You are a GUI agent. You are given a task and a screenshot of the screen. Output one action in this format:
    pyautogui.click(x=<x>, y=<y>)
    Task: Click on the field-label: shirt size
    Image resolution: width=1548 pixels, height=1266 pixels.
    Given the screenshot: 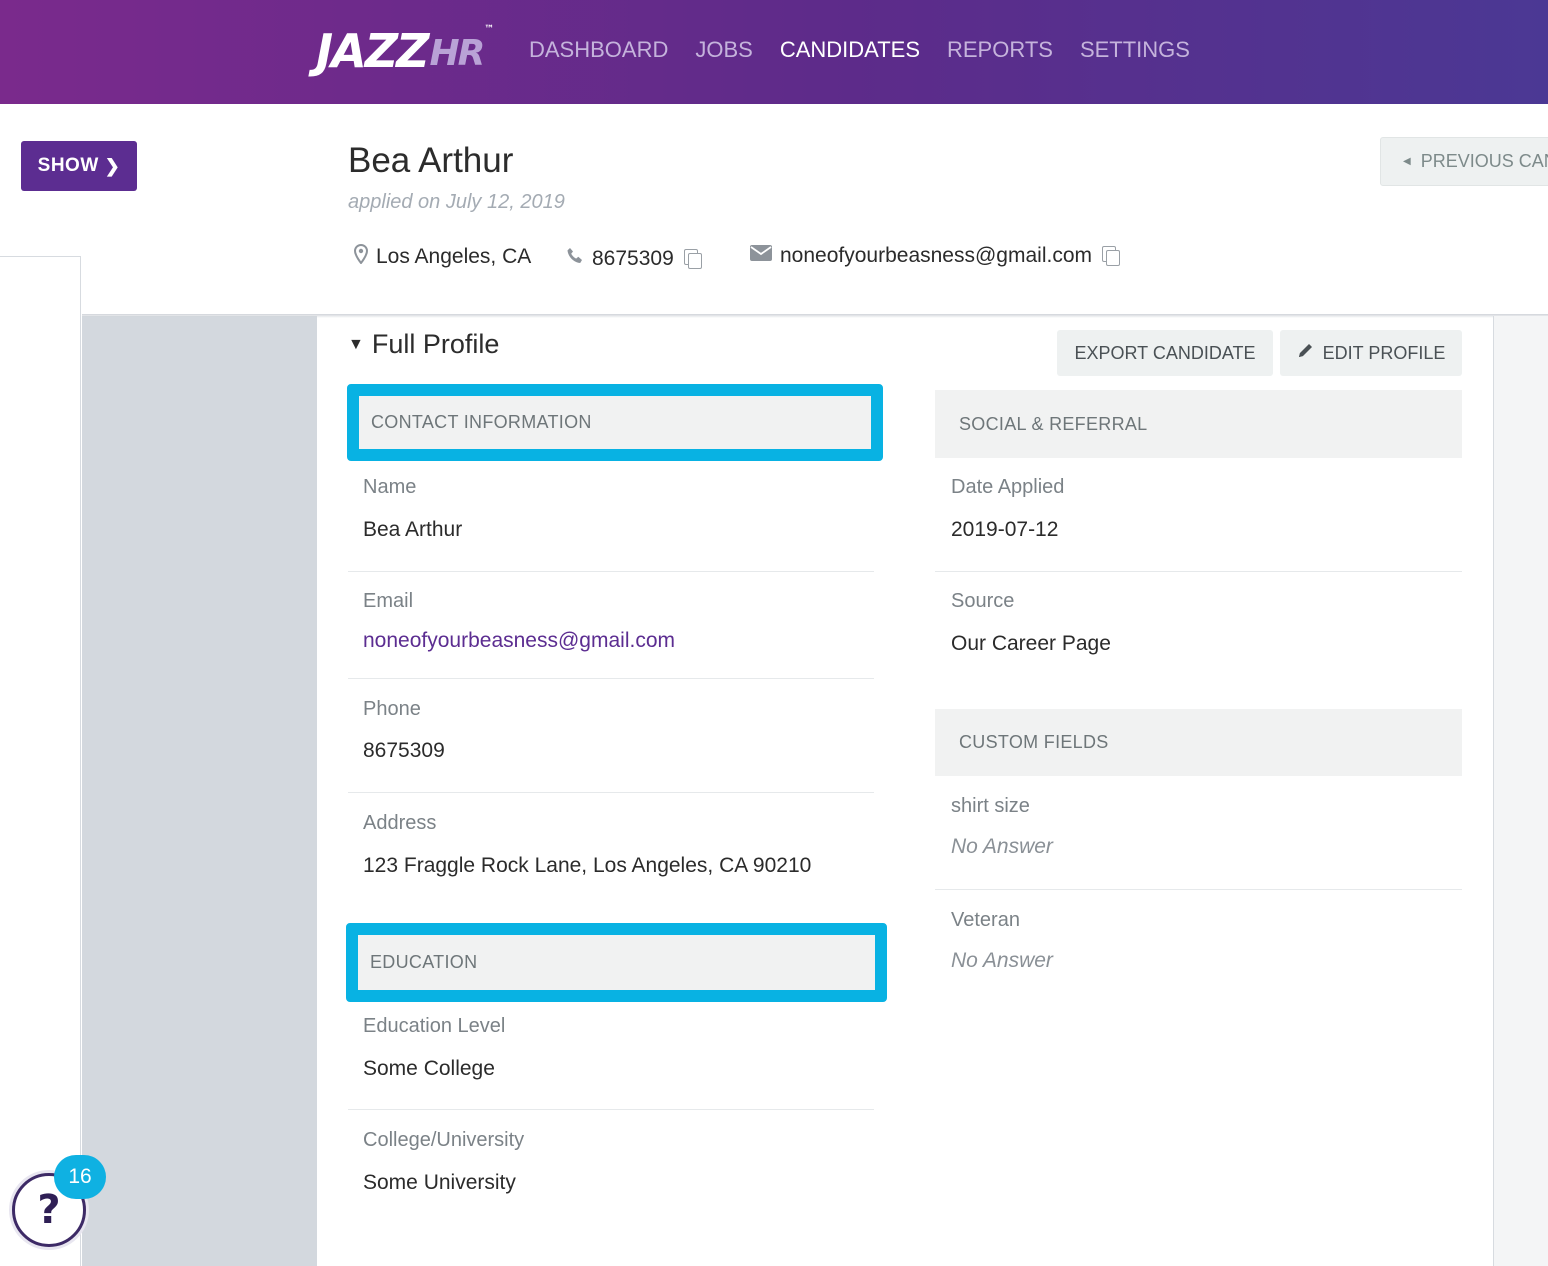 What is the action you would take?
    pyautogui.click(x=990, y=806)
    